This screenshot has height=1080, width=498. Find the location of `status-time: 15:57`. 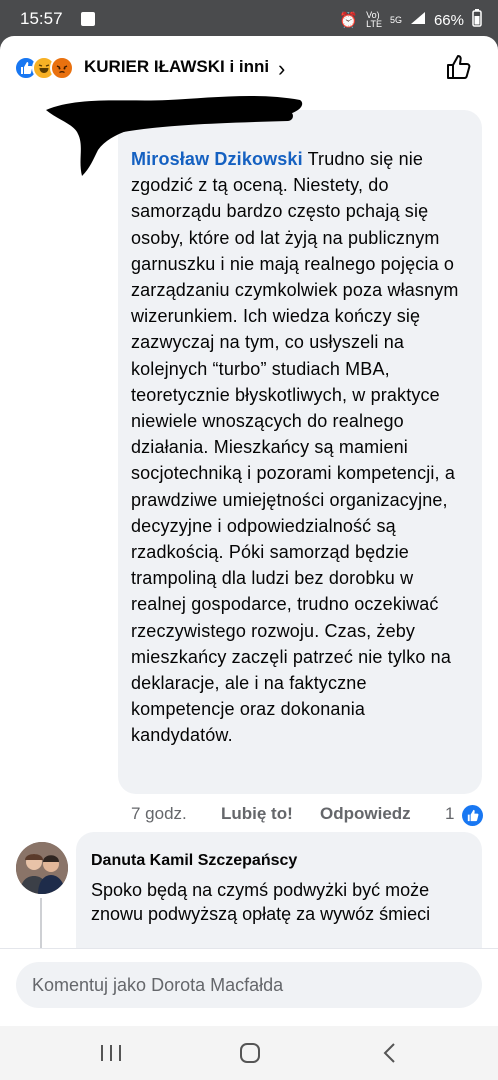

status-time: 15:57 is located at coordinates (41, 18).